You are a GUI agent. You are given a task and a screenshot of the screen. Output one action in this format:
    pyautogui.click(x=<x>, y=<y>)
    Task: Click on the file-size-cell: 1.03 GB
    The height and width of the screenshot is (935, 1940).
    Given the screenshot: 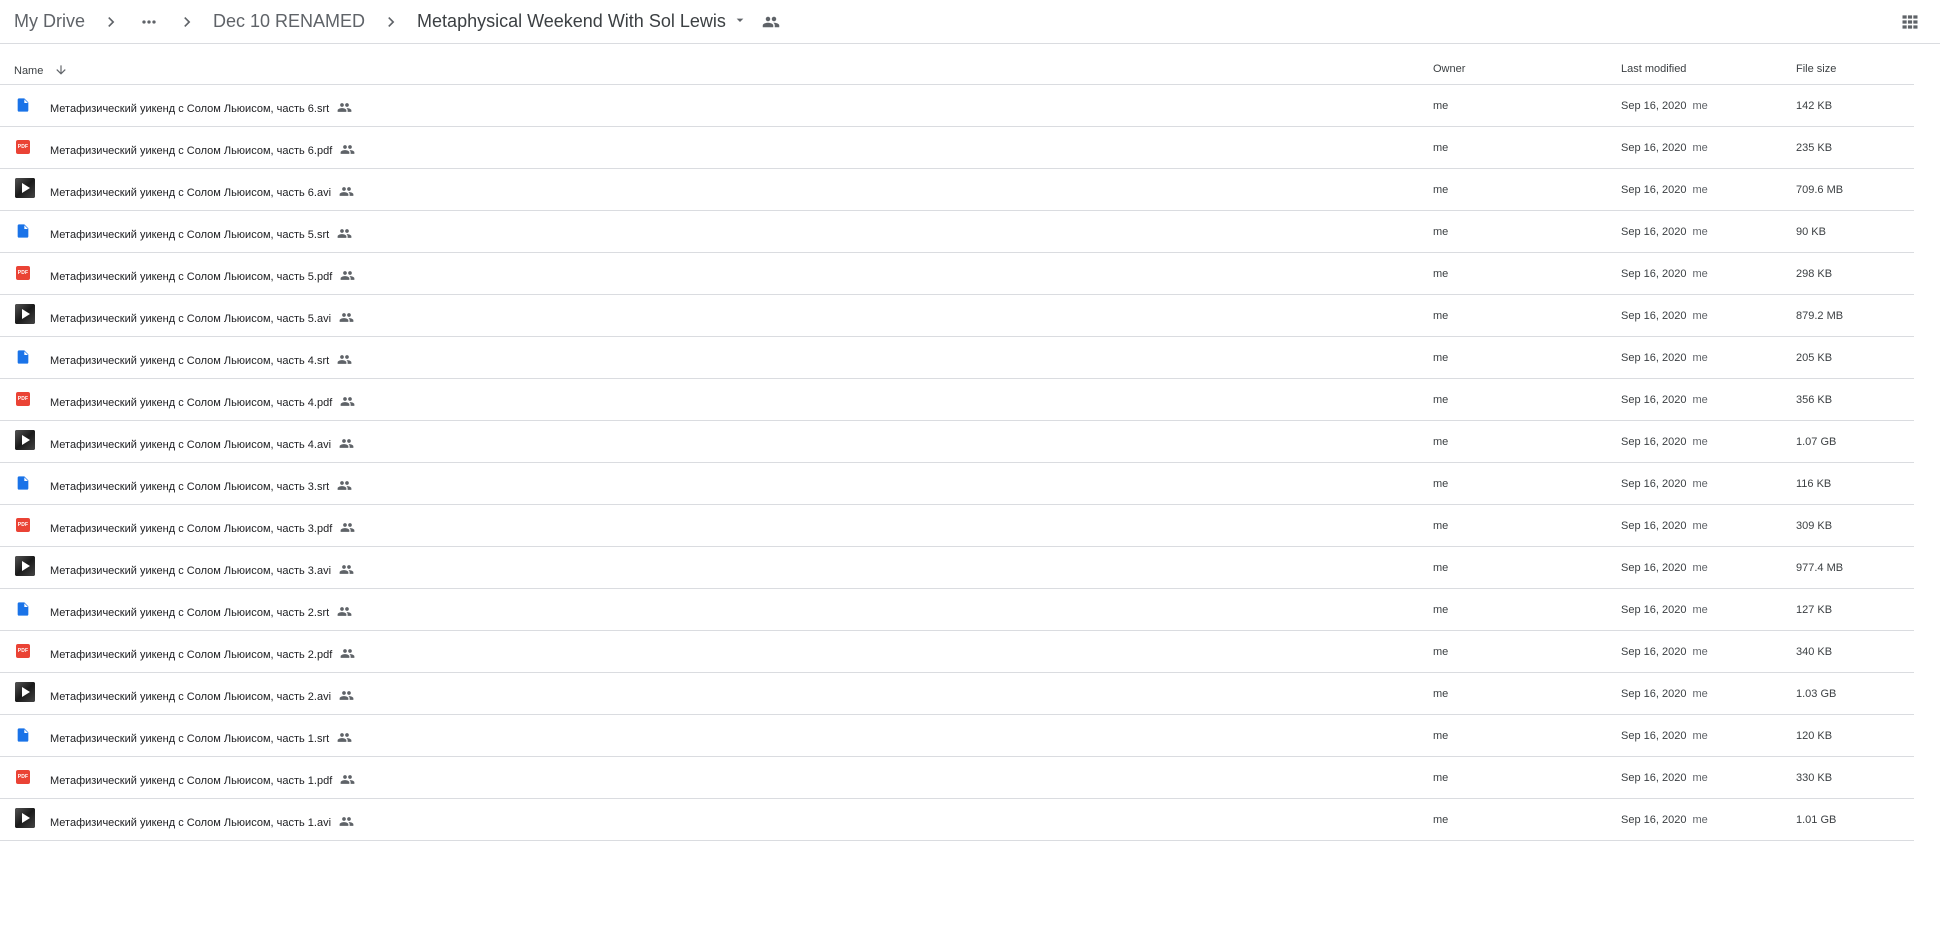 What is the action you would take?
    pyautogui.click(x=1816, y=694)
    